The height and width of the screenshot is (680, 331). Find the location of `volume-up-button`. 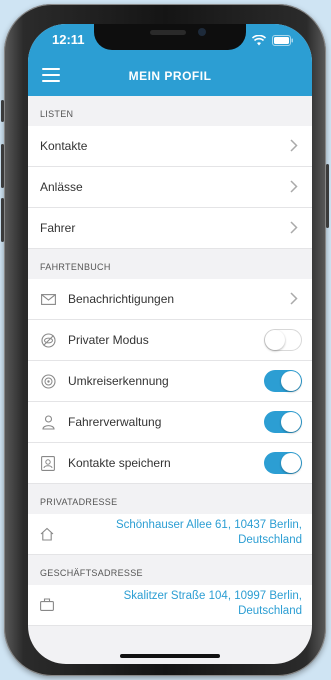

volume-up-button is located at coordinates (2, 166).